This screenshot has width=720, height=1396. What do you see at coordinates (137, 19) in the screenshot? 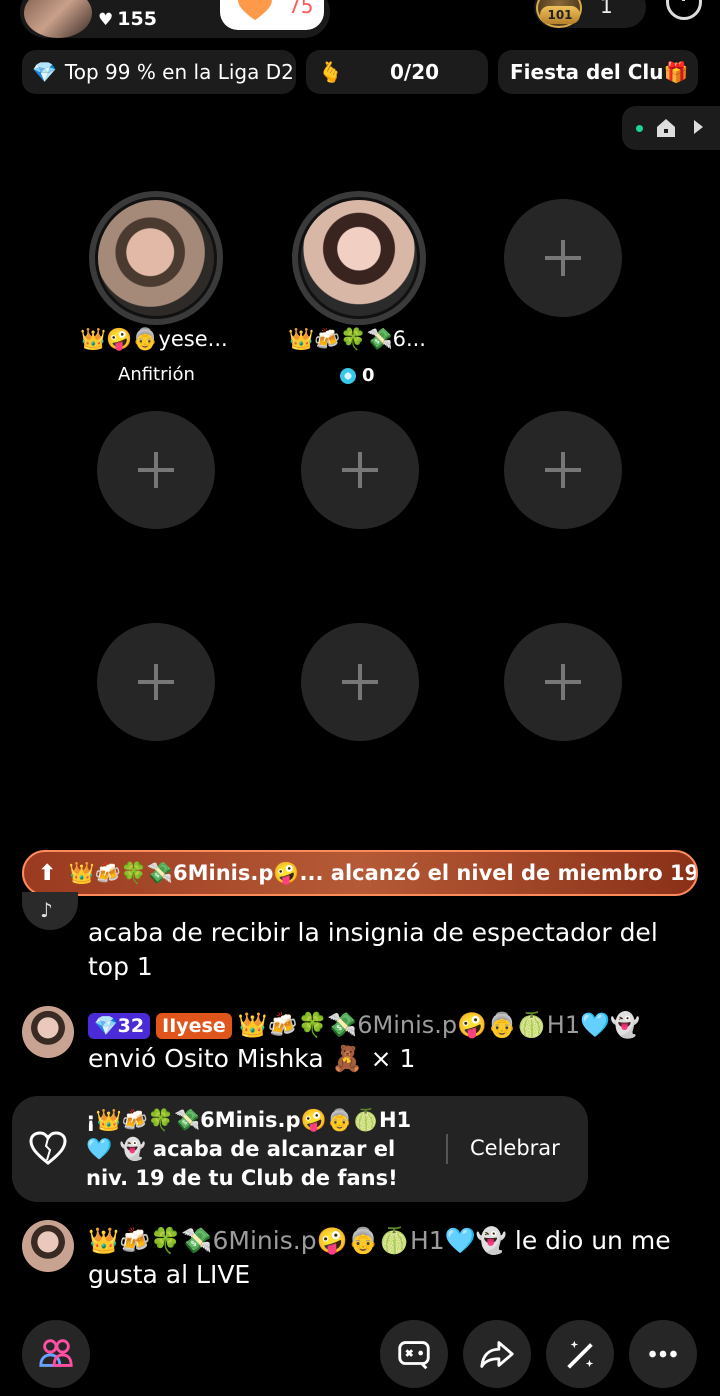
I see `likes-count: 155` at bounding box center [137, 19].